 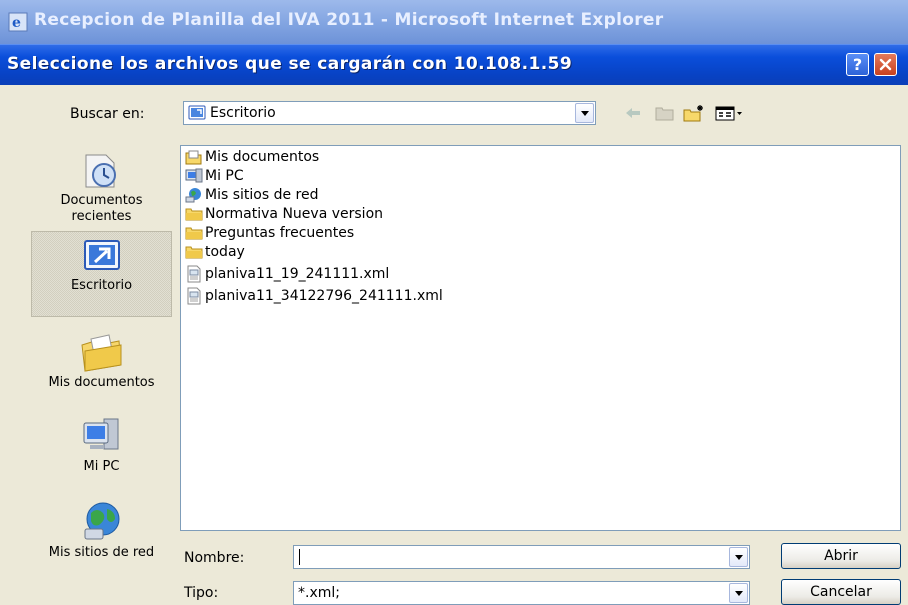 What do you see at coordinates (319, 593) in the screenshot?
I see `filetype-value: *.xml;` at bounding box center [319, 593].